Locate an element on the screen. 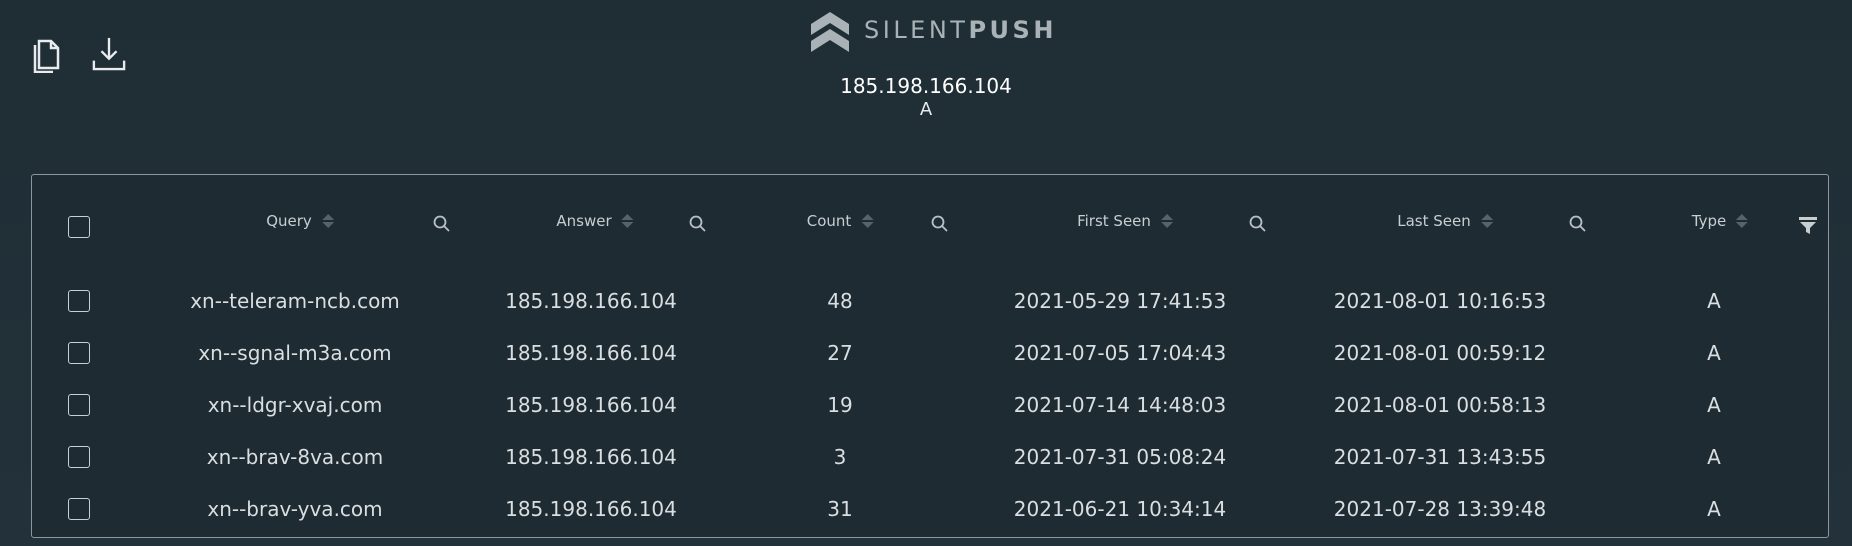 This screenshot has width=1852, height=546. column-label-first-seen: First Seen is located at coordinates (1114, 221).